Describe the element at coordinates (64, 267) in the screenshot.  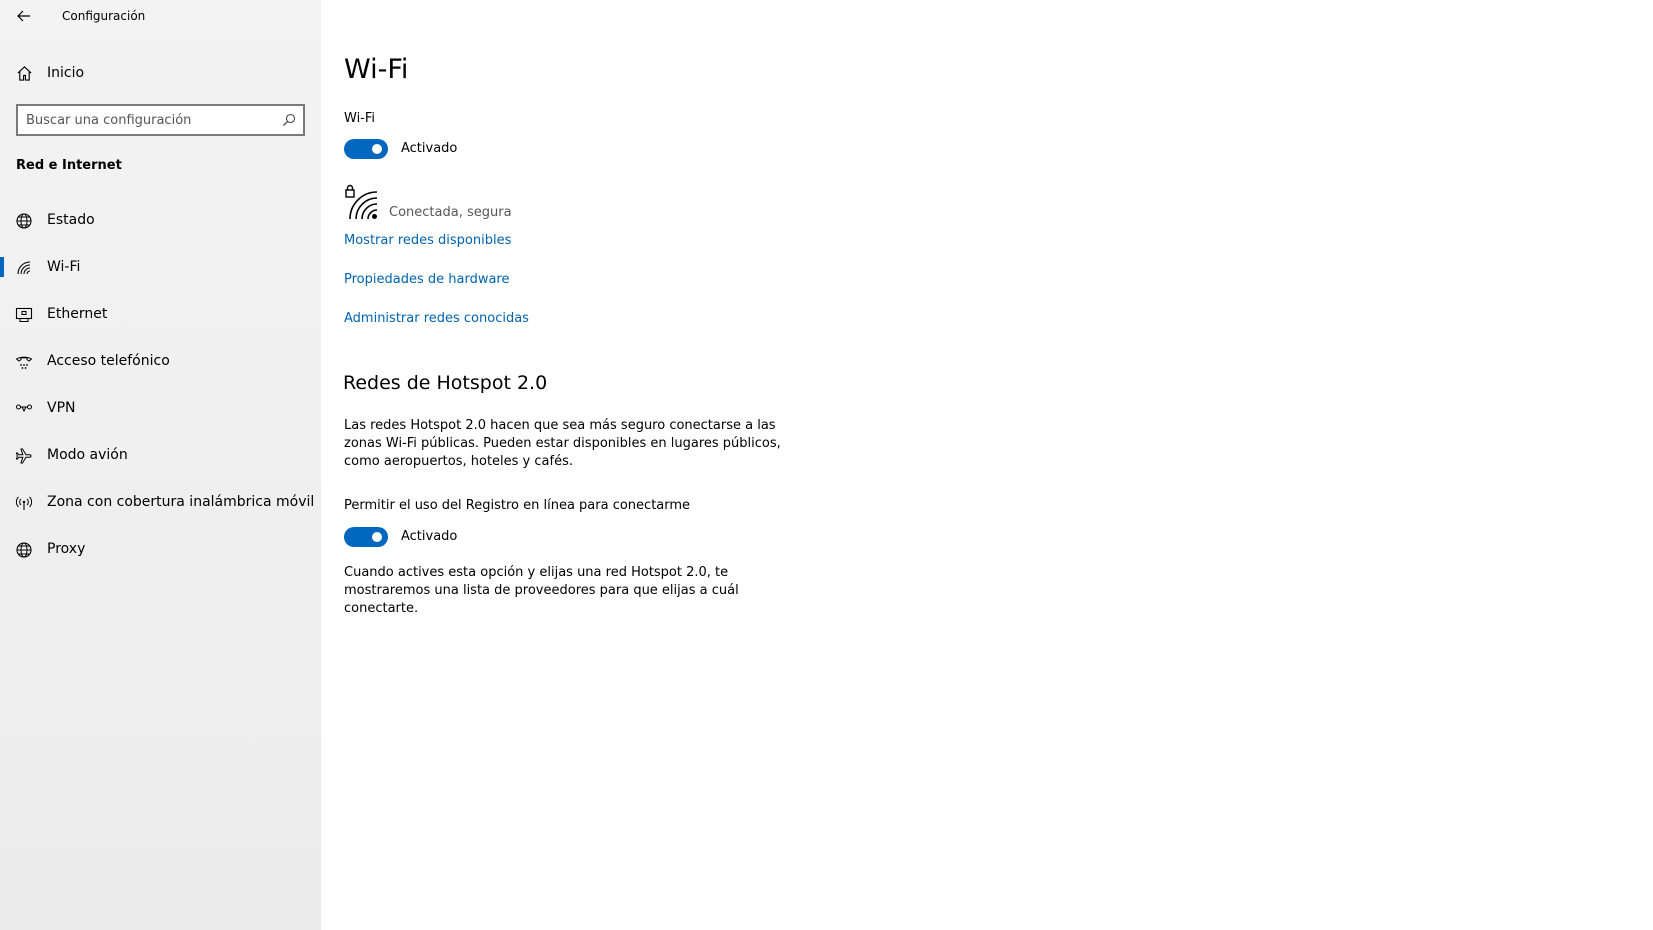
I see `sidebar-item-label: Wi-Fi` at that location.